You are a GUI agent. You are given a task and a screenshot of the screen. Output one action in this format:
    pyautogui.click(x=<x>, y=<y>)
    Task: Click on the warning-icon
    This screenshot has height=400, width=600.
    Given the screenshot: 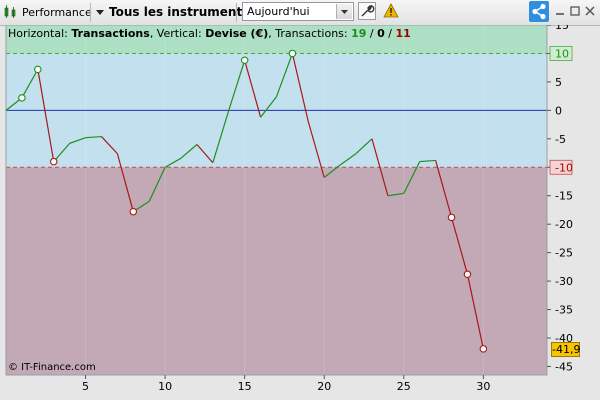 What is the action you would take?
    pyautogui.click(x=391, y=12)
    